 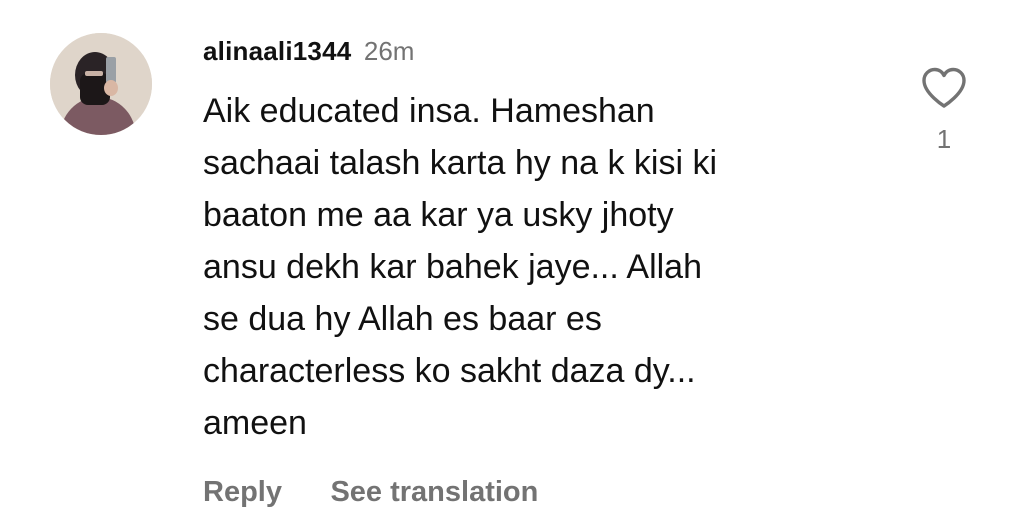 I want to click on avatar, so click(x=101, y=84).